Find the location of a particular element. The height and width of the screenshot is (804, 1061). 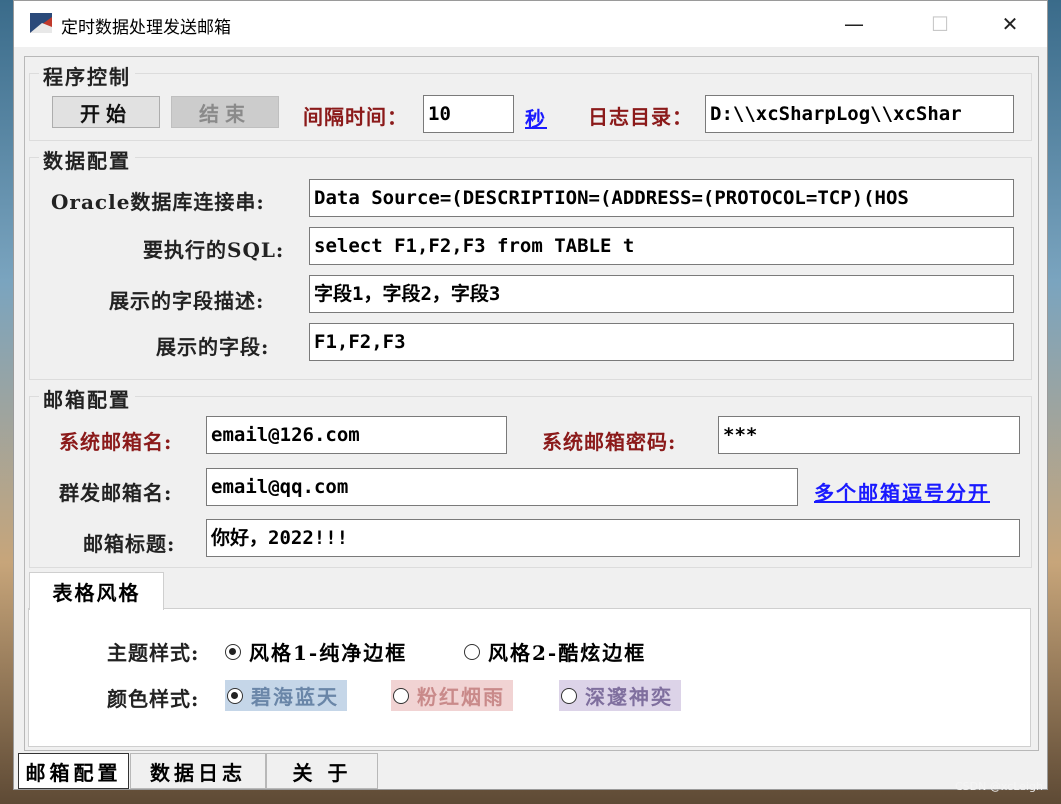

watermark-text: CSDN @xcLeigh is located at coordinates (999, 786).